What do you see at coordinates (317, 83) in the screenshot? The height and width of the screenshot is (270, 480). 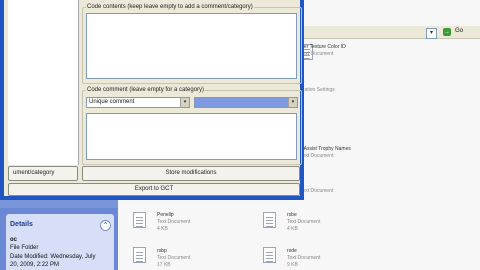 I see `file-name: gr` at bounding box center [317, 83].